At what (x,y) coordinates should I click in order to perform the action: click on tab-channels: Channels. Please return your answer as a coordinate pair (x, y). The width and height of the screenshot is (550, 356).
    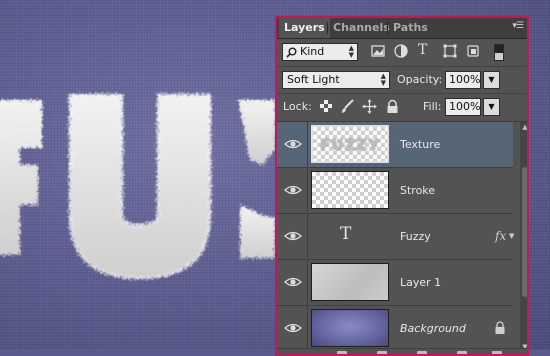
    Looking at the image, I should click on (361, 28).